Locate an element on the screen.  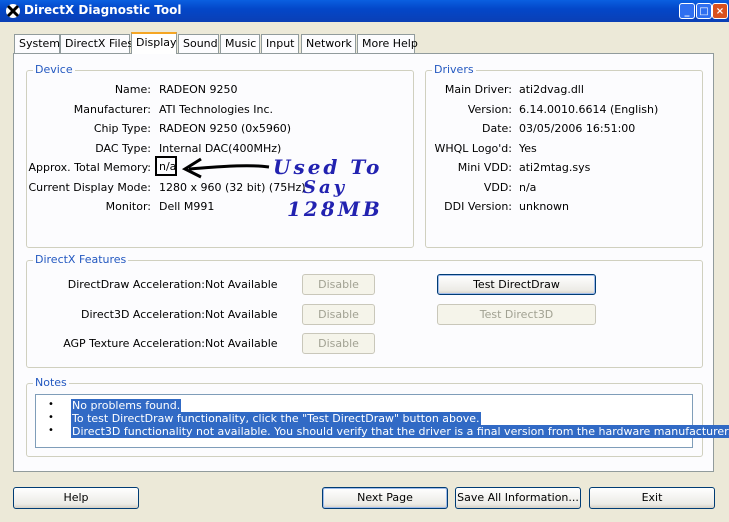
date-value: 03/05/2006 16:51:00 is located at coordinates (577, 128).